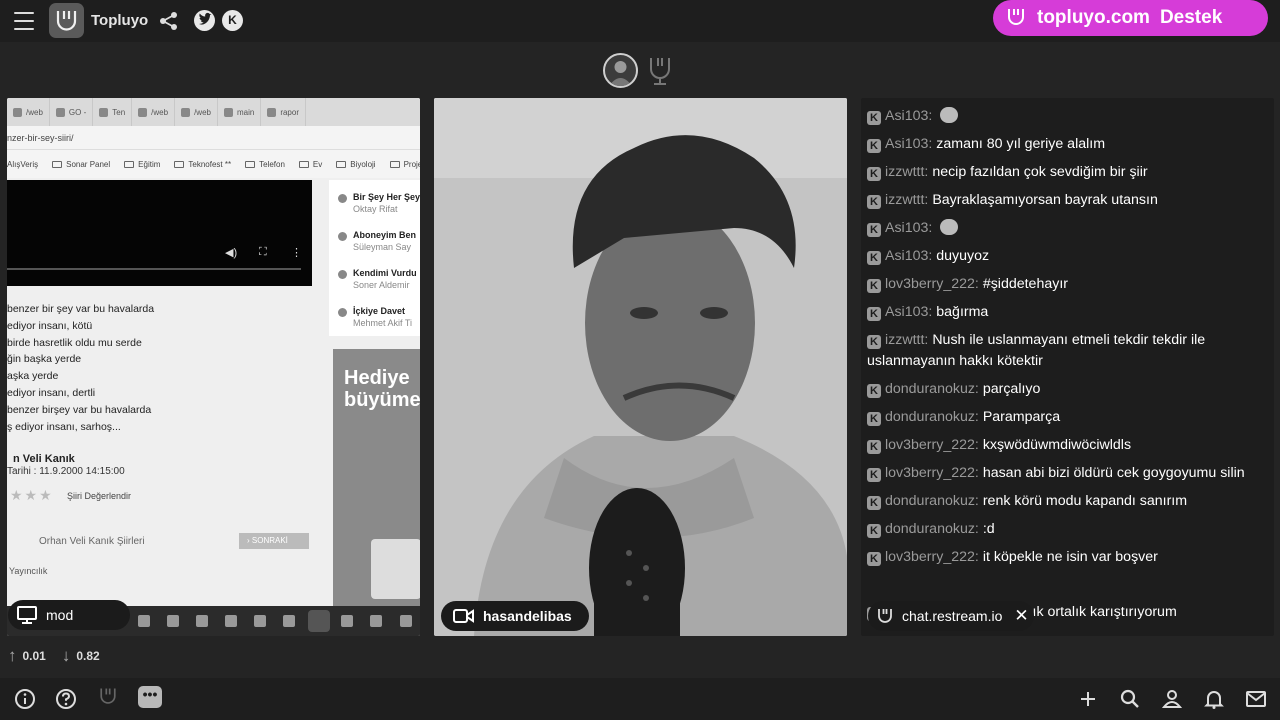 The image size is (1280, 720). Describe the element at coordinates (154, 269) in the screenshot. I see `video-progress-bar` at that location.